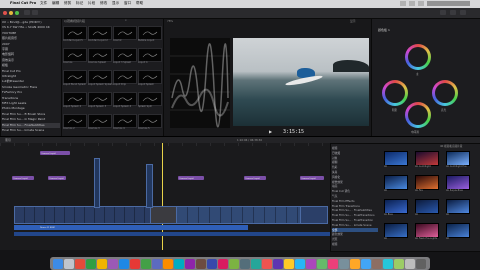  Describe the element at coordinates (31, 54) in the screenshot. I see `sidebar-item: 电影旋转` at that location.